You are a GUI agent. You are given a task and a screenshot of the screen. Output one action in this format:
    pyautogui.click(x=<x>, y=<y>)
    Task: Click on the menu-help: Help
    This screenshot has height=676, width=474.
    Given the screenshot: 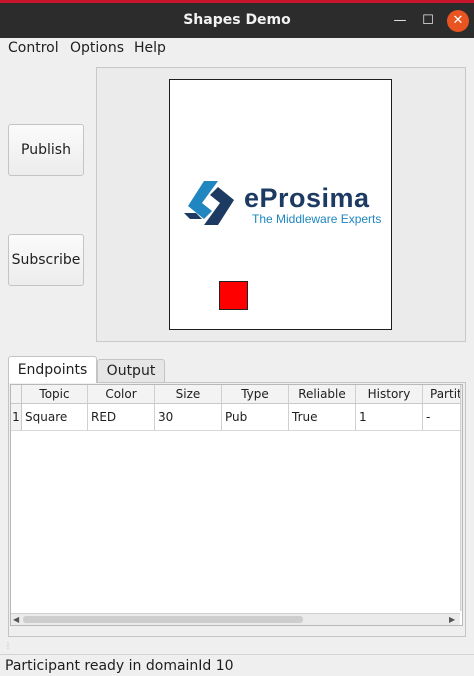 What is the action you would take?
    pyautogui.click(x=150, y=48)
    